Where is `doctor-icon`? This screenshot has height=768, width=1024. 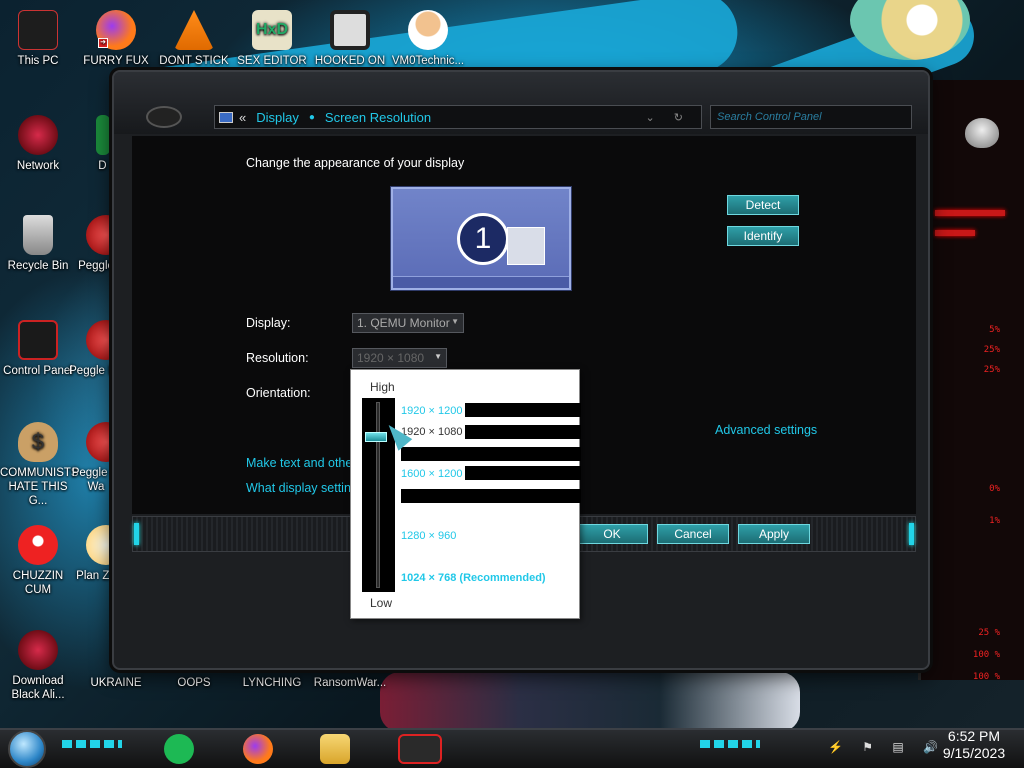 doctor-icon is located at coordinates (428, 30).